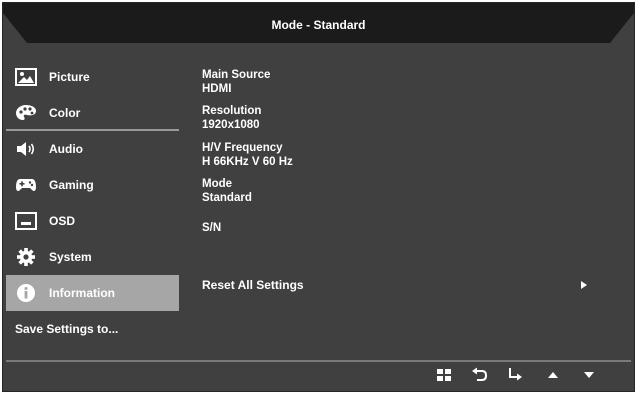 This screenshot has height=394, width=637. I want to click on sidebar-item-label: Gaming, so click(71, 185).